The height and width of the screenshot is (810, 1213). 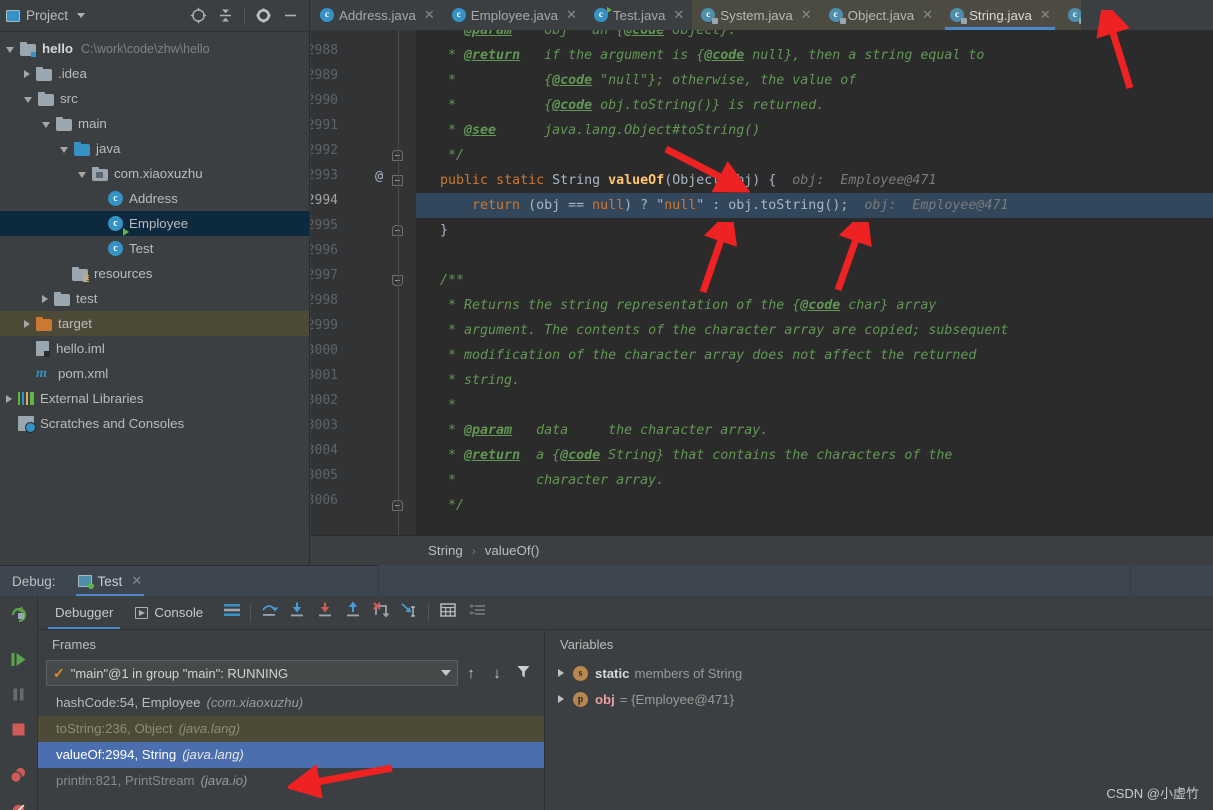 What do you see at coordinates (46, 15) in the screenshot?
I see `project-title-button: Project` at bounding box center [46, 15].